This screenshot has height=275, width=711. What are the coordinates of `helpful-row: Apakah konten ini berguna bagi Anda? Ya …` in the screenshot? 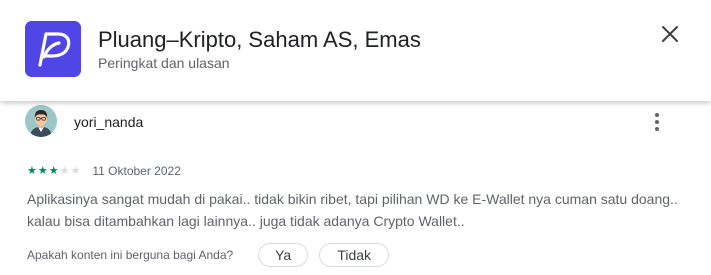 It's located at (208, 255).